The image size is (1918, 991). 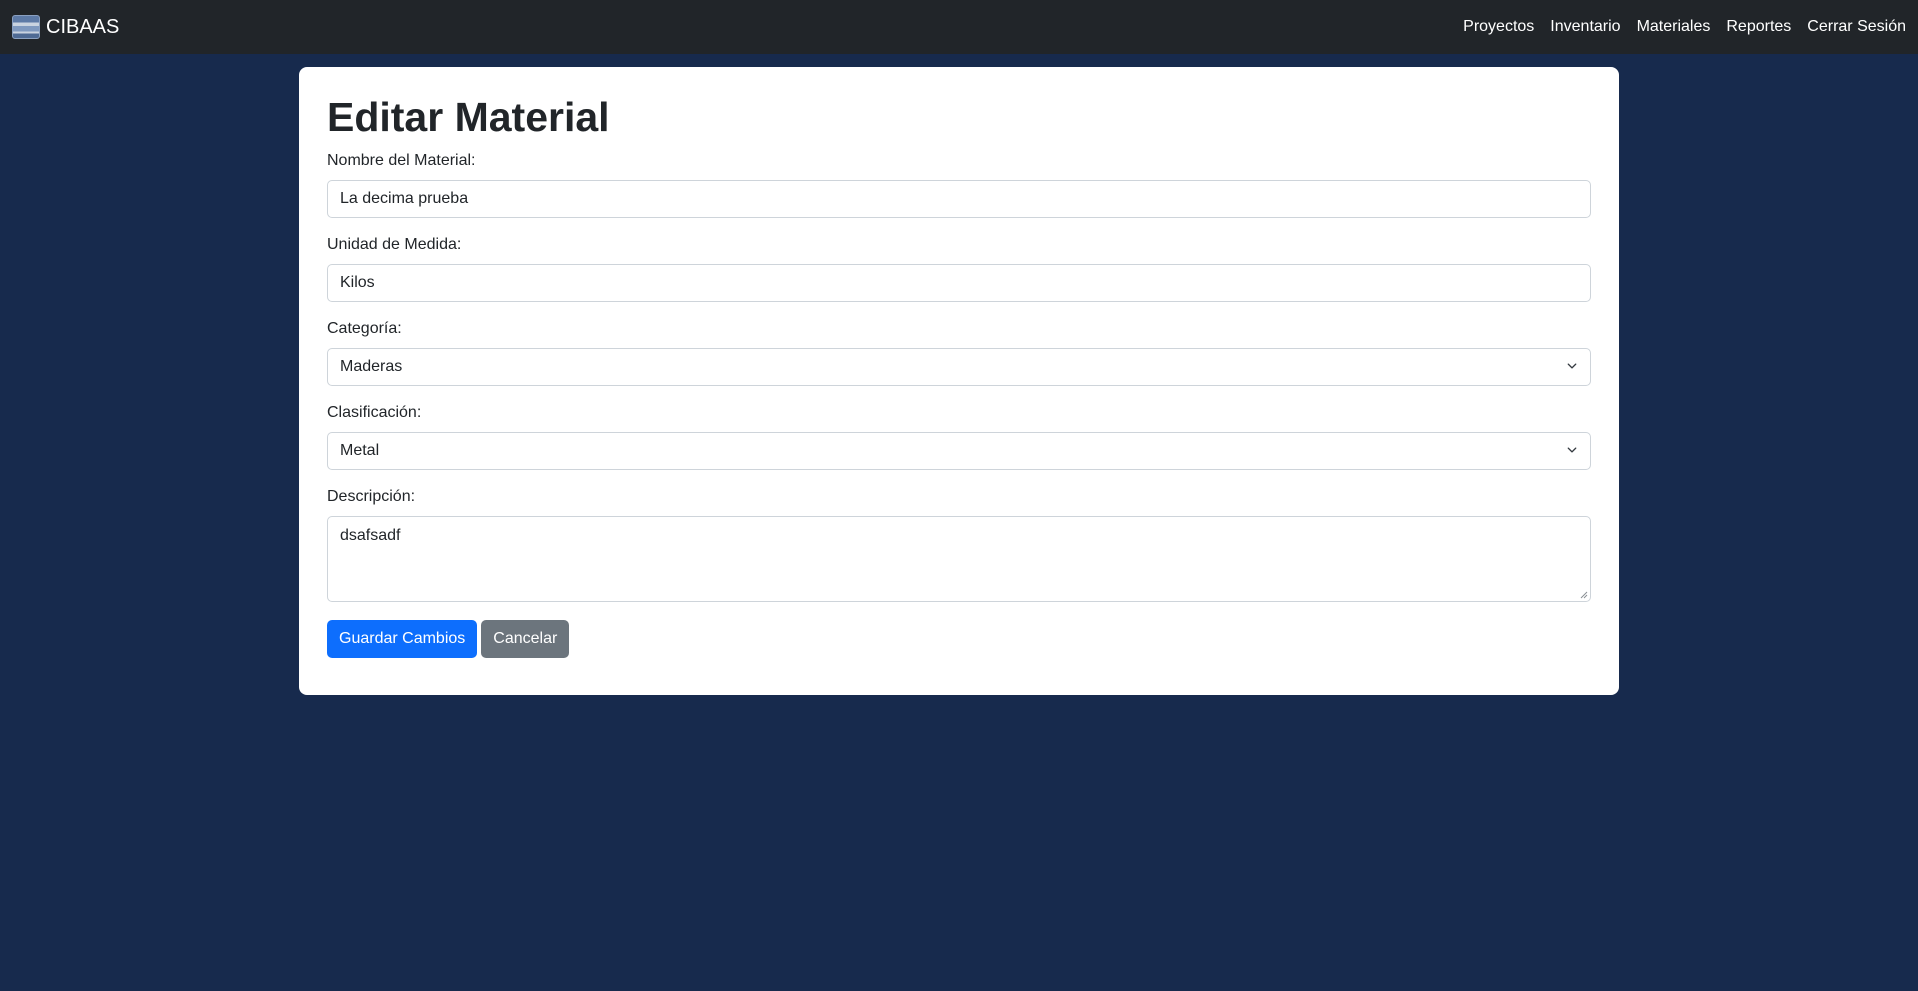 I want to click on brand-link: CIBAAS, so click(x=65, y=27).